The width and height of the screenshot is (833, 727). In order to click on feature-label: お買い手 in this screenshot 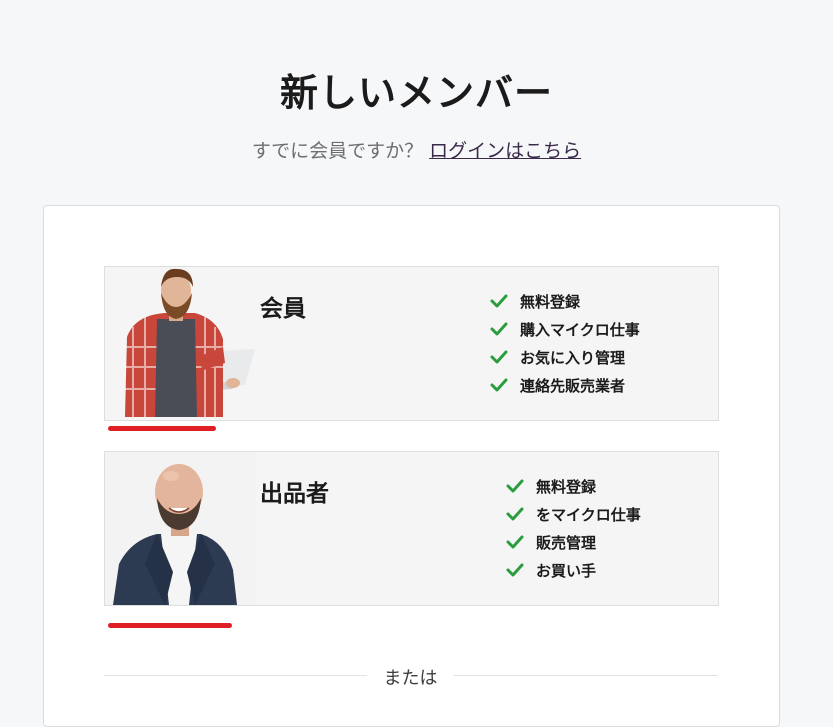, I will do `click(566, 570)`.